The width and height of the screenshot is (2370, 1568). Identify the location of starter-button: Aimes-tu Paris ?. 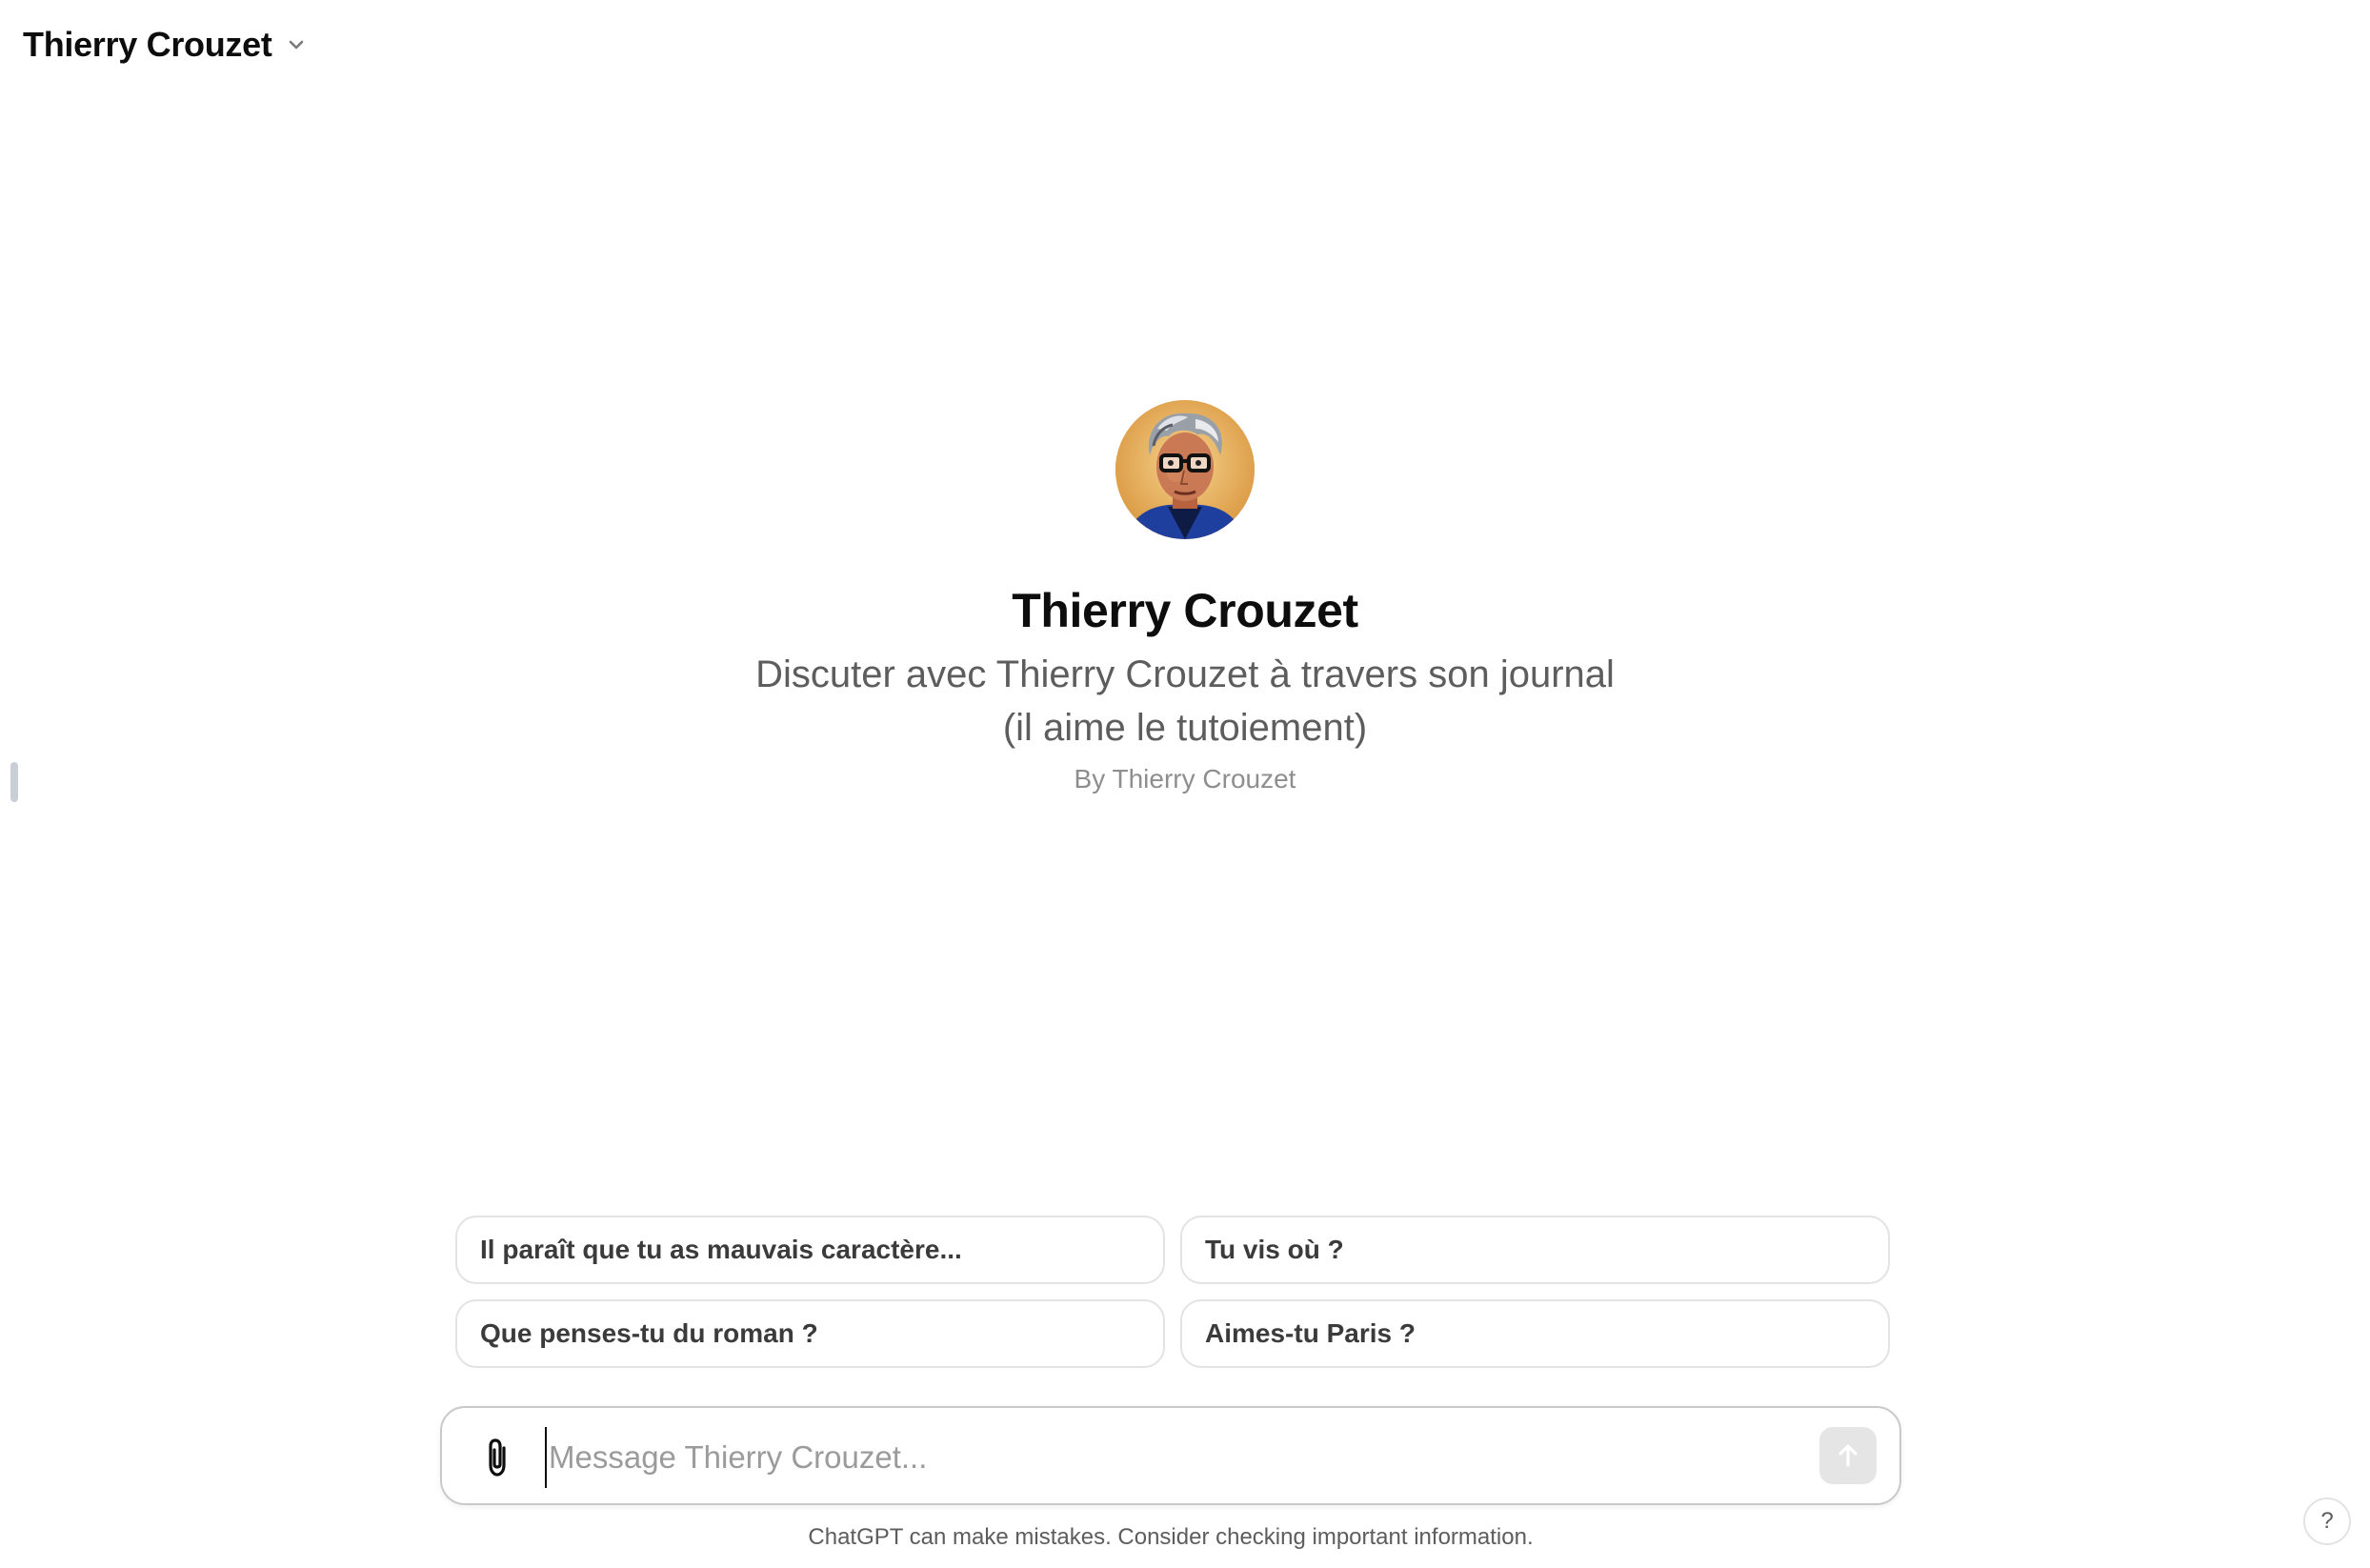
(1535, 1334).